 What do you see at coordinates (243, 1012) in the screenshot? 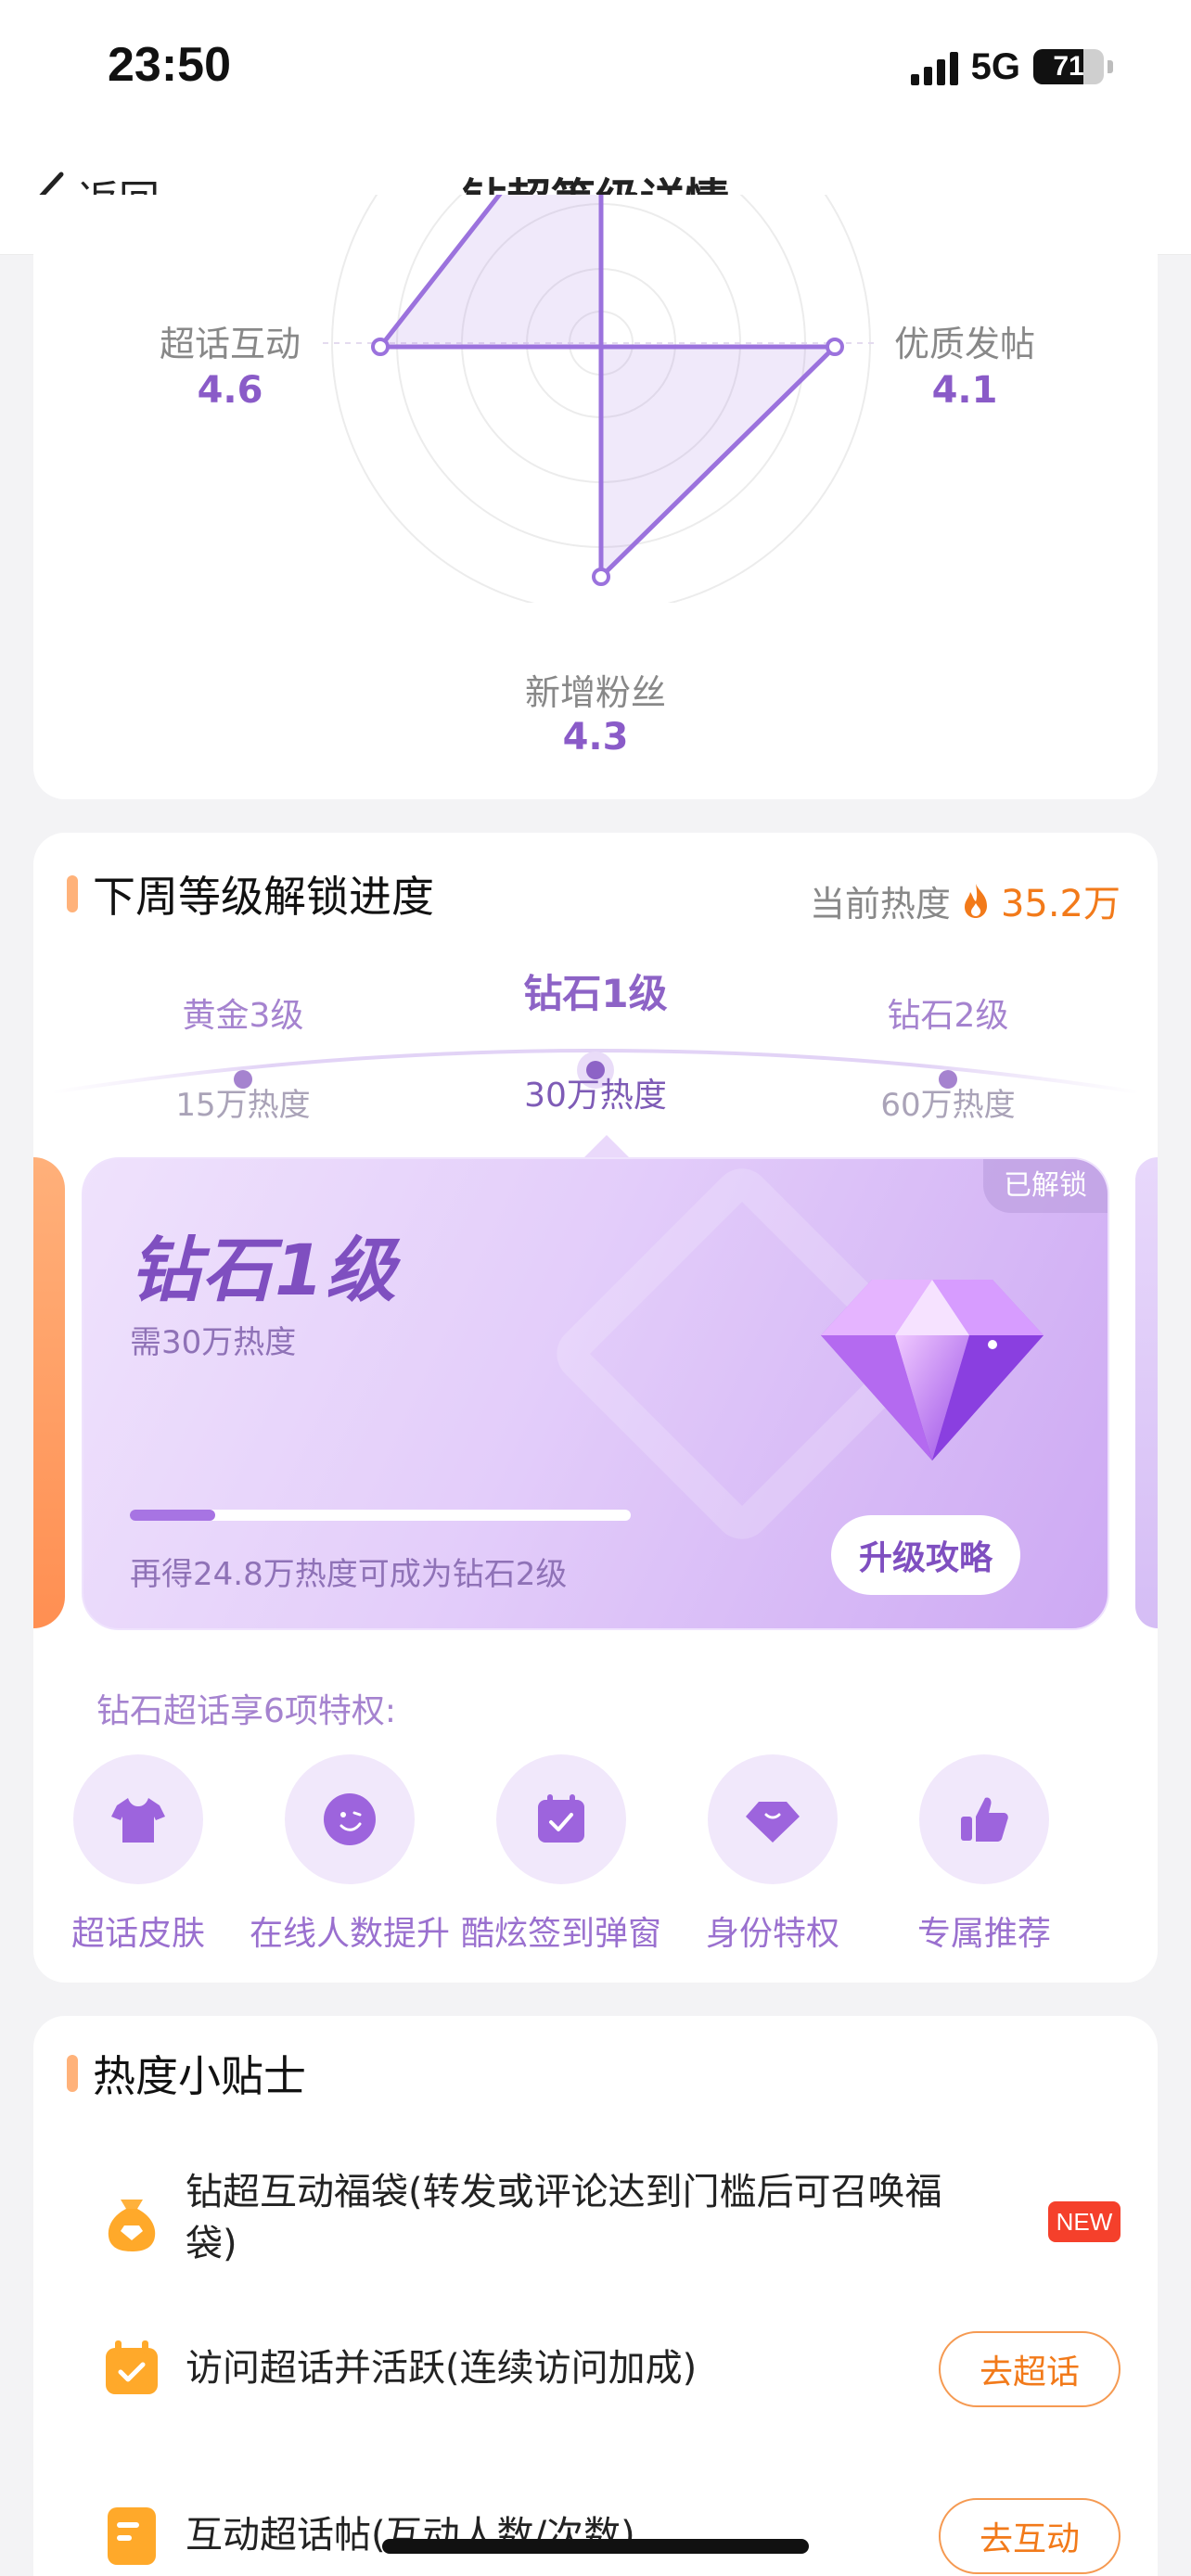
I see `level-name-gold3: 黄金3级` at bounding box center [243, 1012].